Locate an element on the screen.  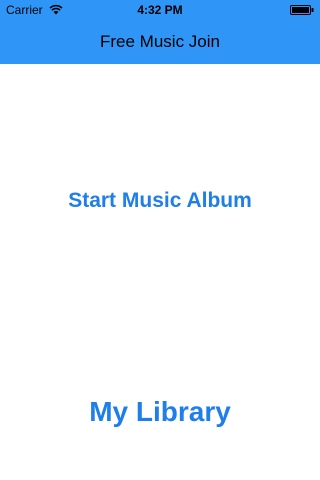
navigation-bar: Carrier 4:32 PM Free Music Join is located at coordinates (160, 32).